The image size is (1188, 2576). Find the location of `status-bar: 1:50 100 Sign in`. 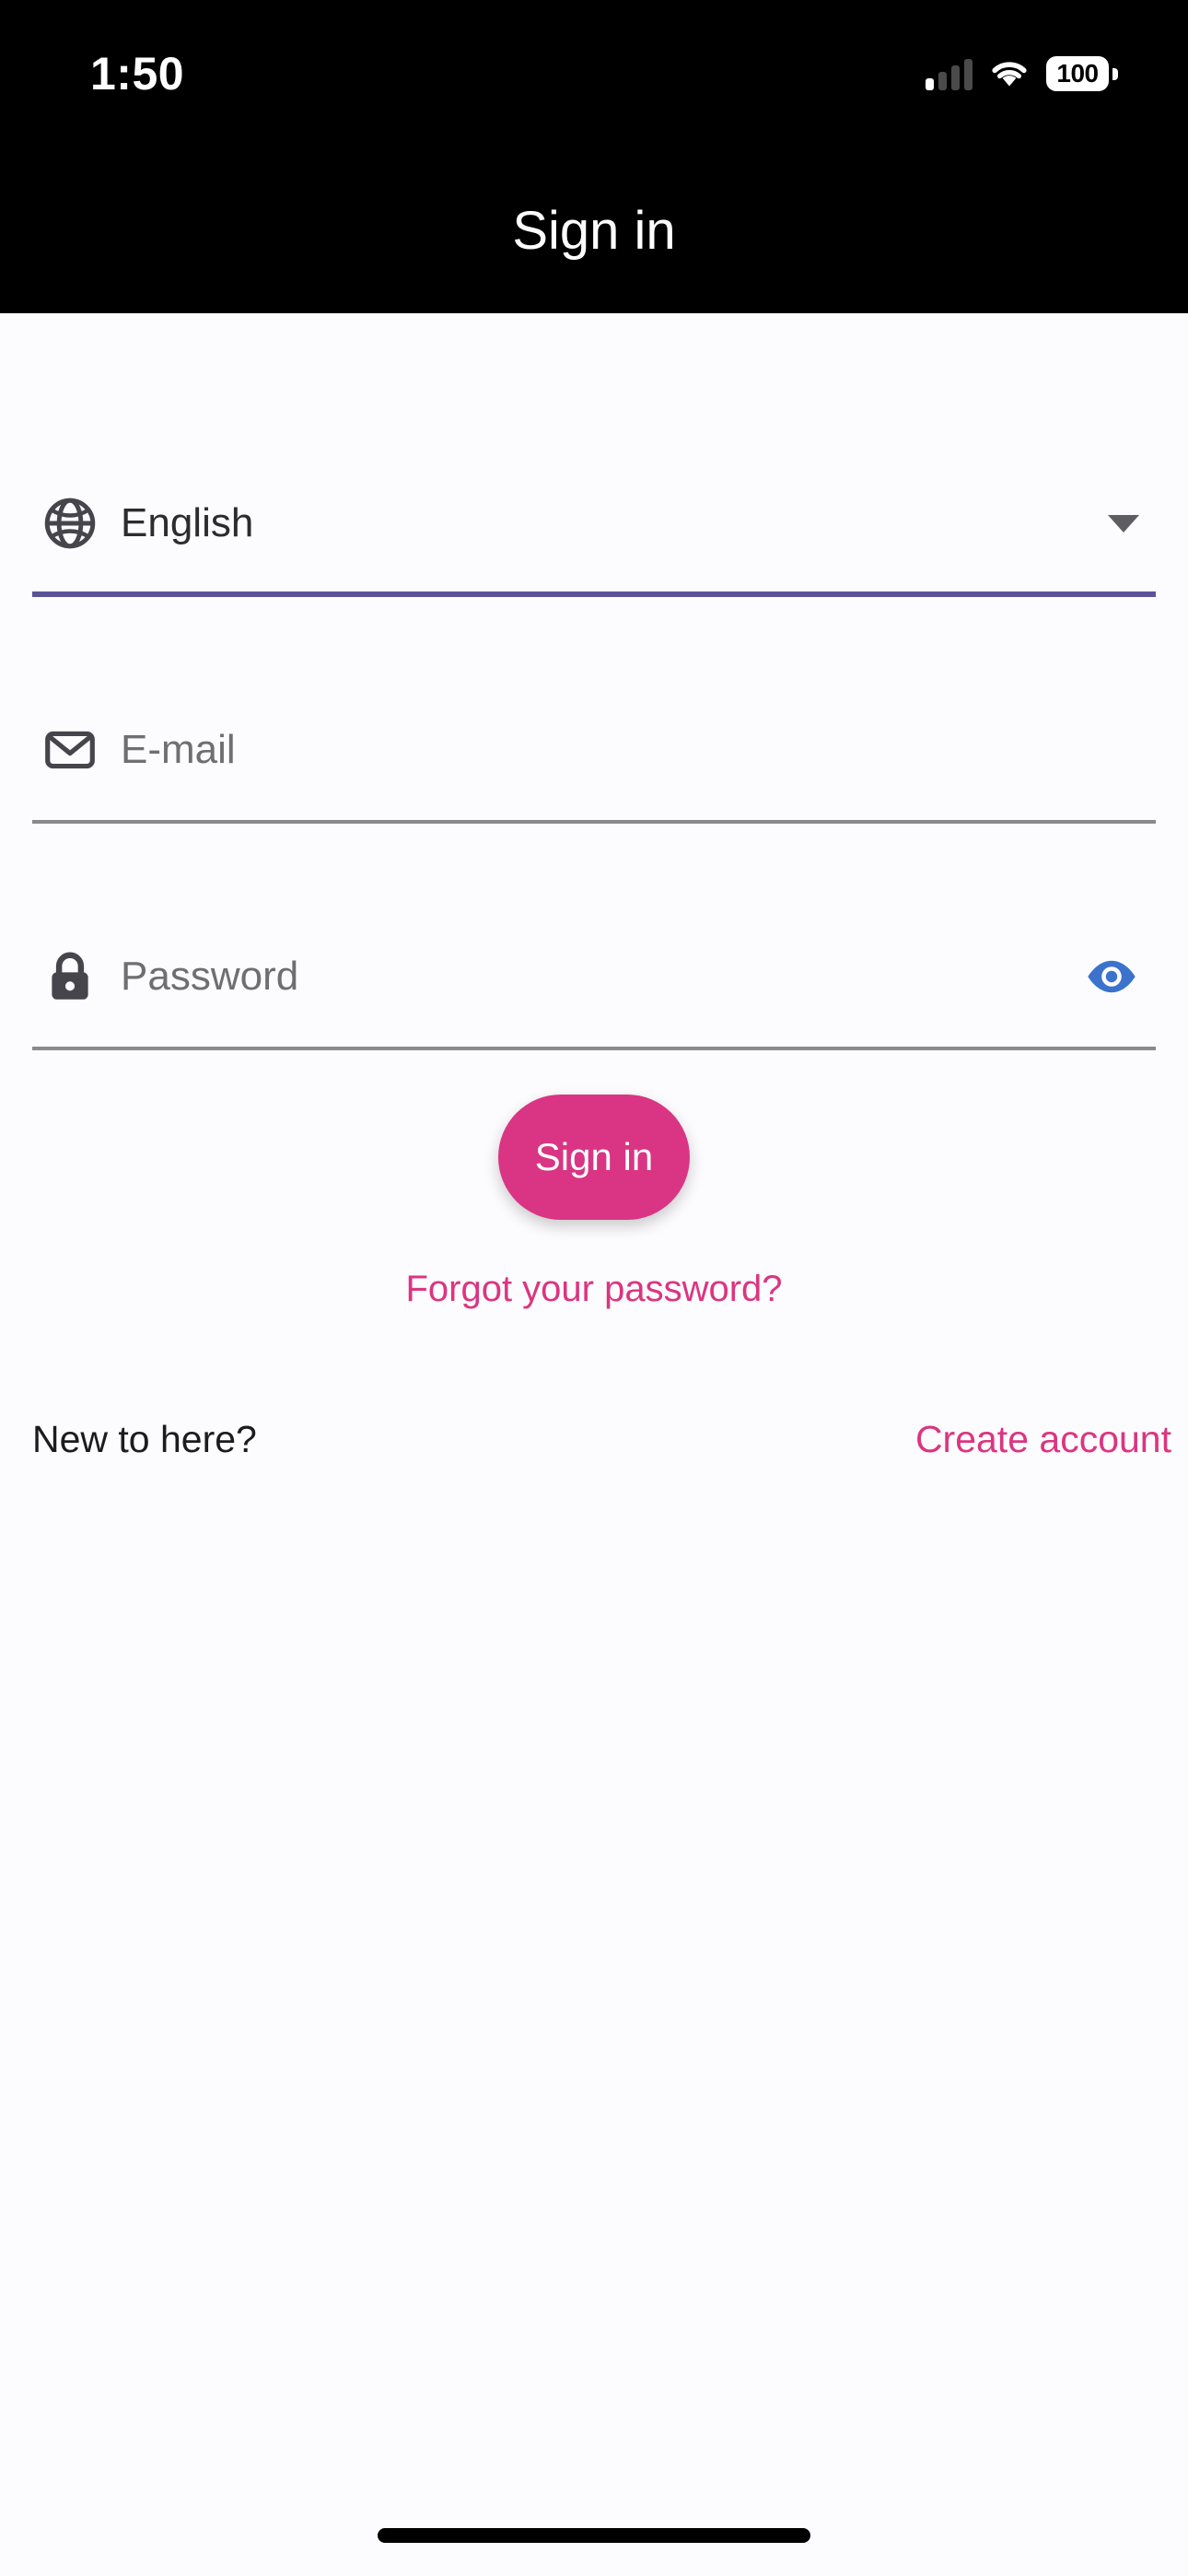

status-bar: 1:50 100 Sign in is located at coordinates (594, 156).